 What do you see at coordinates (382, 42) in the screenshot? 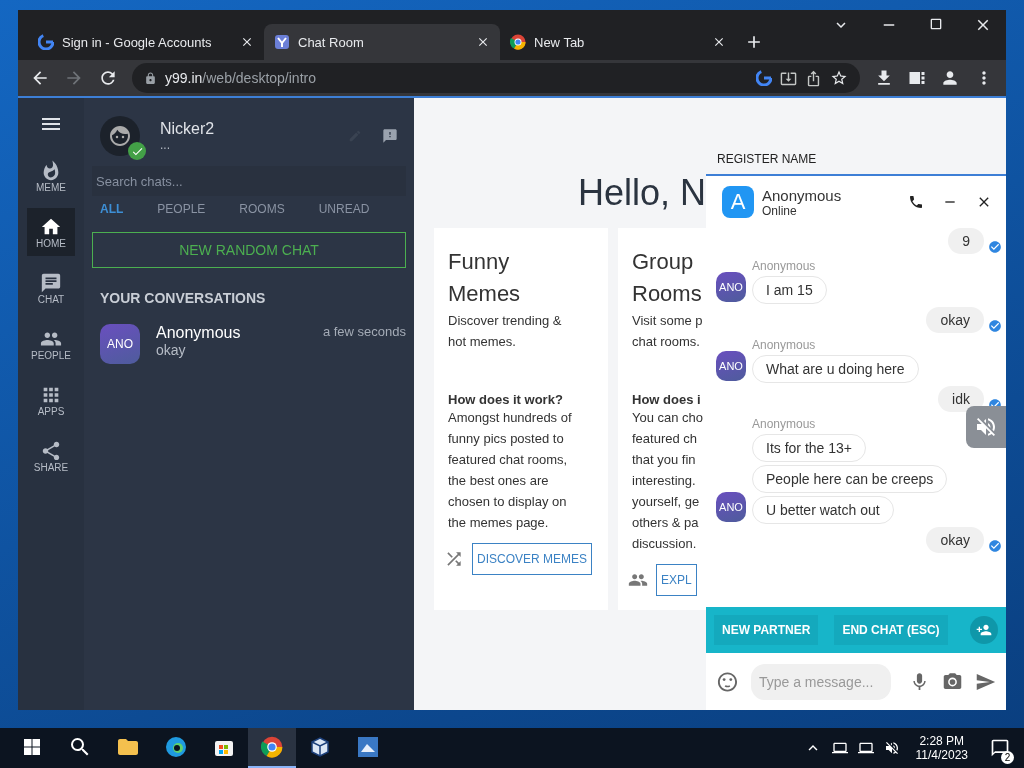
I see `browser-tab: Chat Room` at bounding box center [382, 42].